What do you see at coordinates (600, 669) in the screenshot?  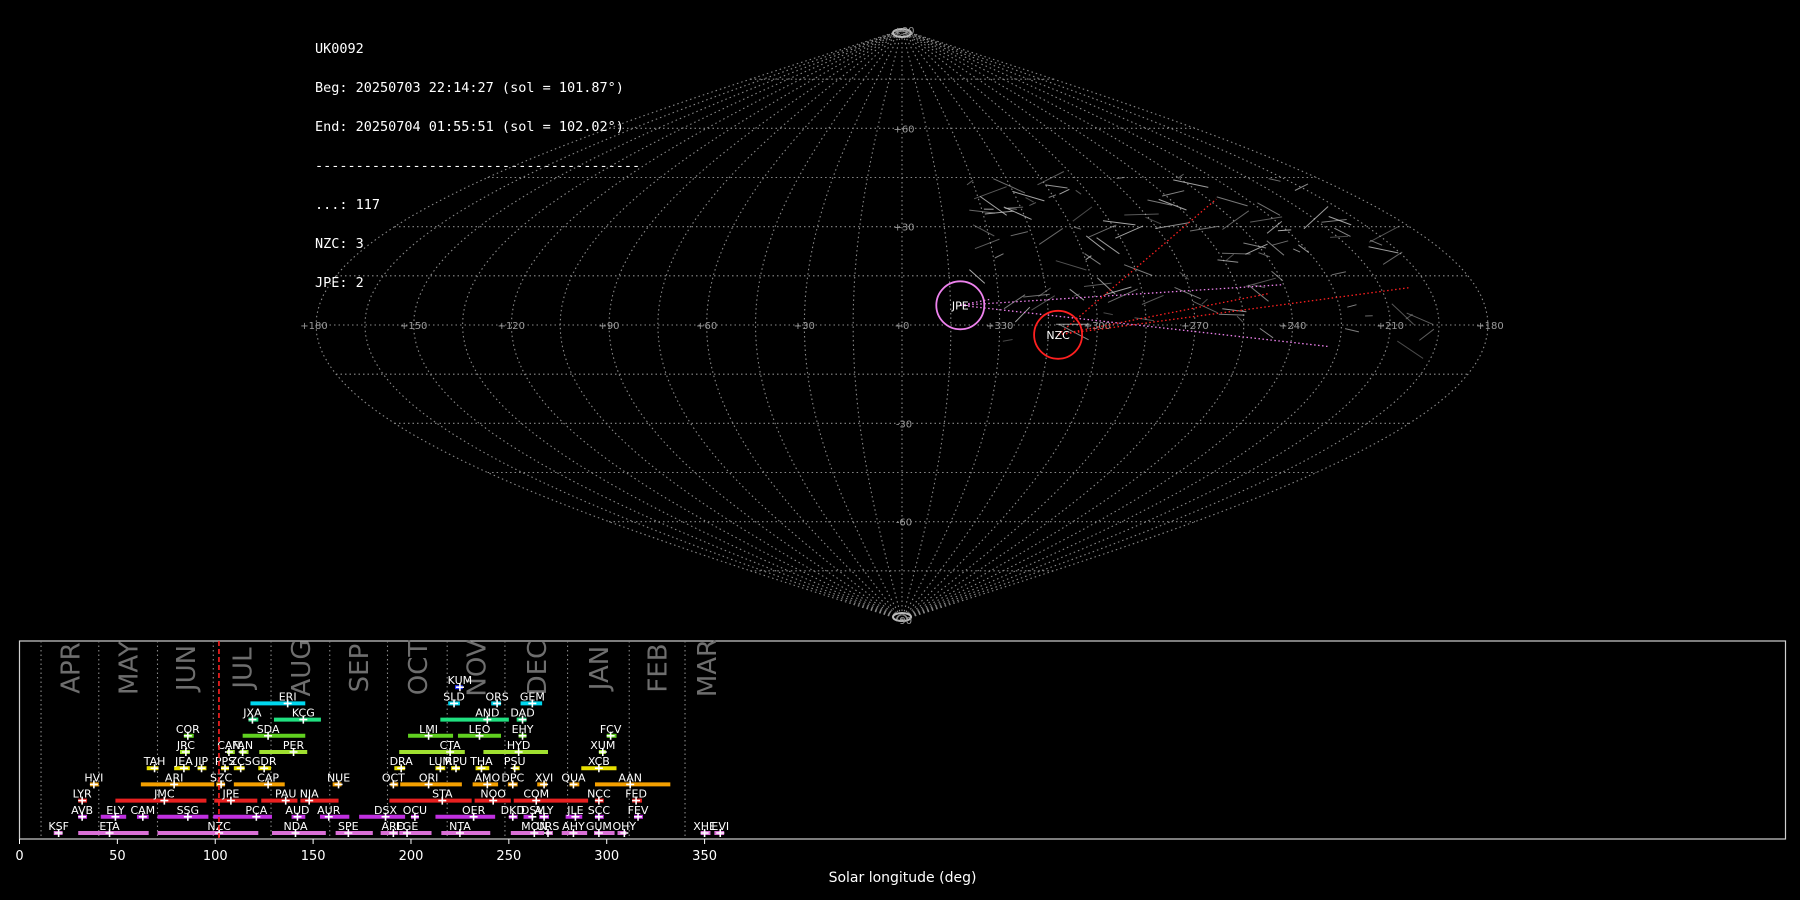 I see `month-label: JAN` at bounding box center [600, 669].